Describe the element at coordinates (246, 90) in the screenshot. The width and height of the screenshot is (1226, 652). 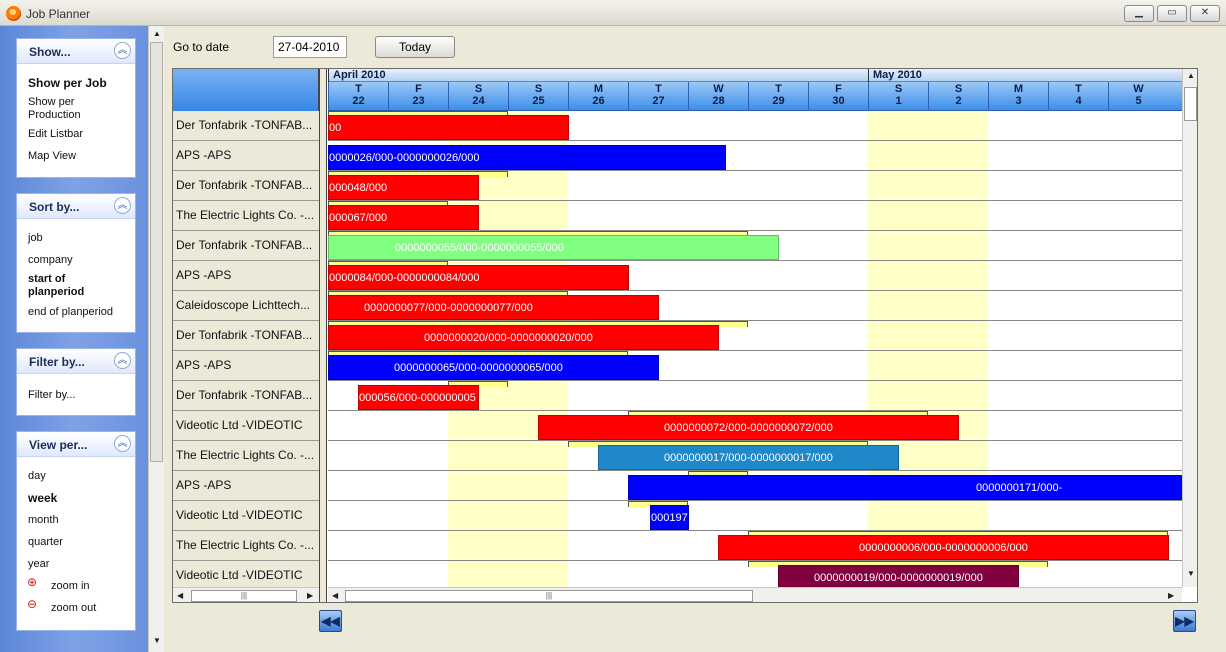
I see `grid-corner-header` at that location.